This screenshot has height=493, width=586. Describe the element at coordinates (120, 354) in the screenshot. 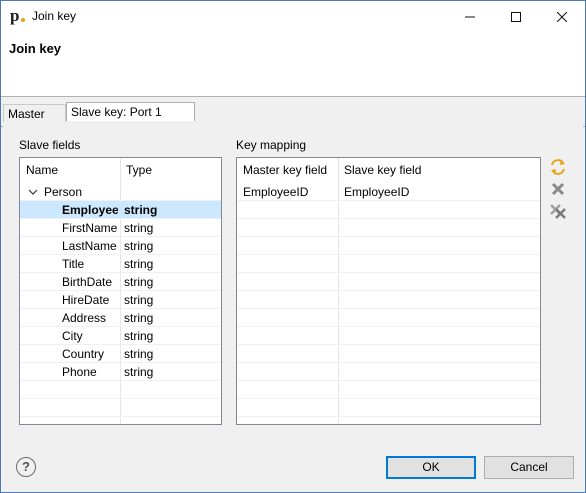

I see `table-row: Country string` at that location.